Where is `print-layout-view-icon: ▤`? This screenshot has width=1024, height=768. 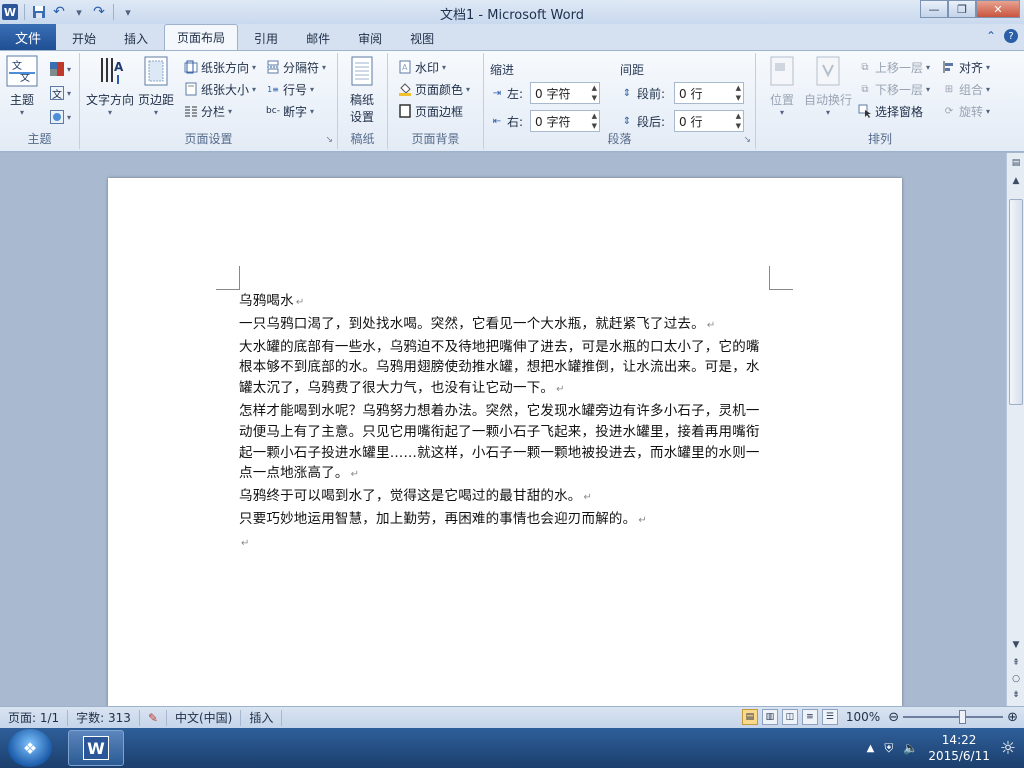 print-layout-view-icon: ▤ is located at coordinates (749, 717).